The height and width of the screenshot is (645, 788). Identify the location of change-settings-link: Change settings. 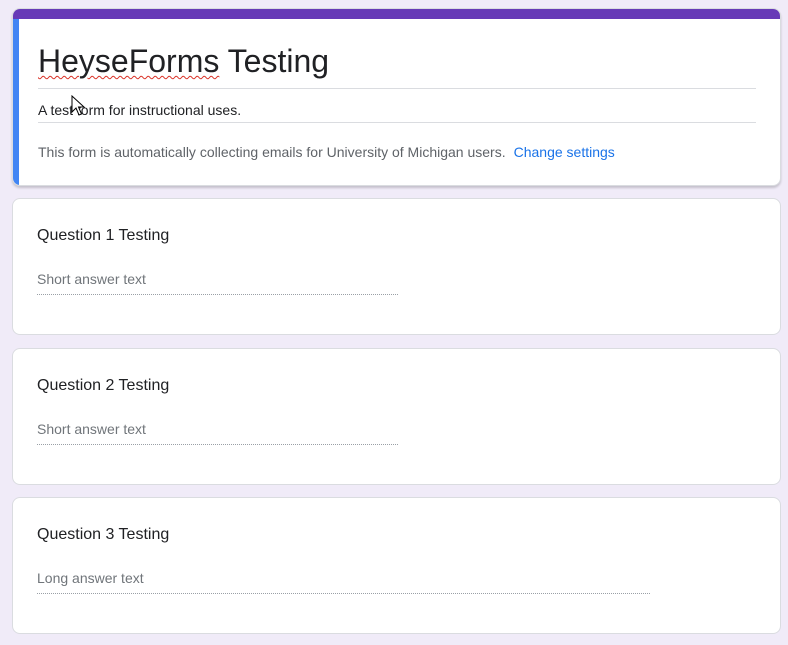
(564, 152).